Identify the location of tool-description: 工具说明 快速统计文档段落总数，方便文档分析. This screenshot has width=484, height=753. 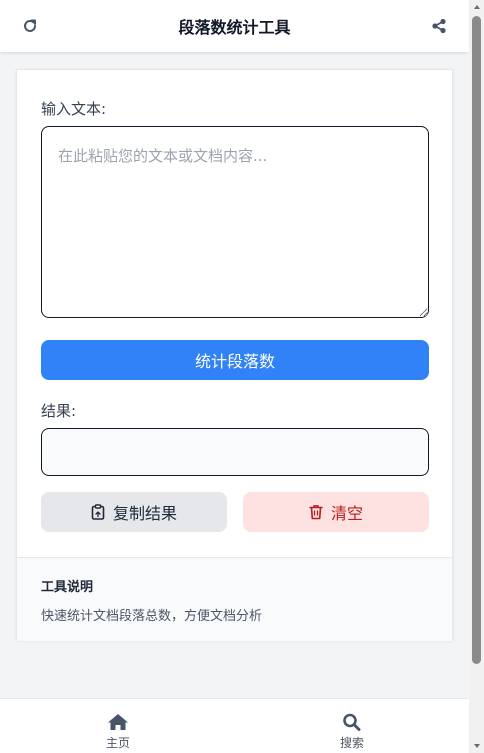
(234, 599).